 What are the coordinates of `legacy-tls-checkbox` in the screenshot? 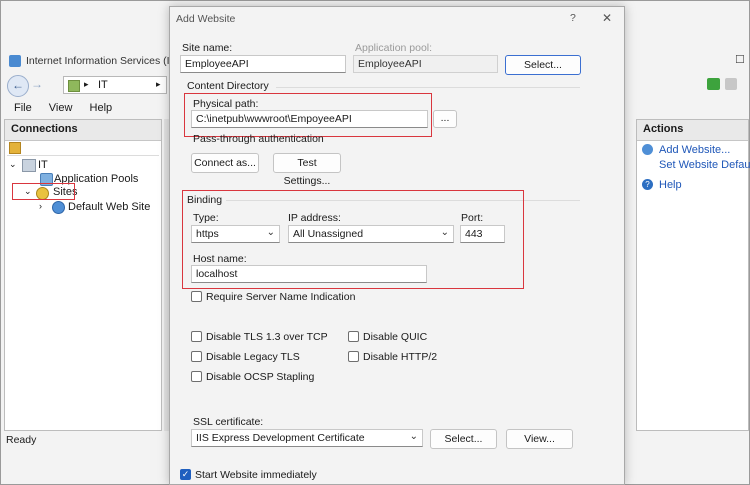 It's located at (196, 356).